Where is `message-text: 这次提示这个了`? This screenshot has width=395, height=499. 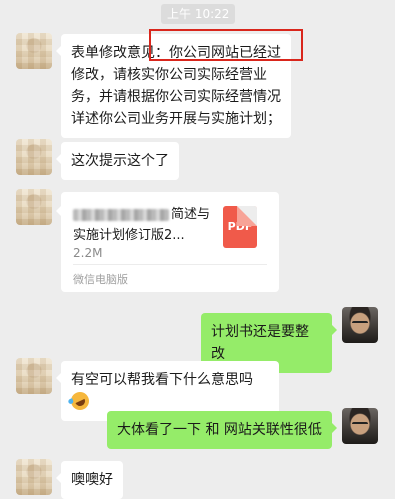 message-text: 这次提示这个了 is located at coordinates (120, 161).